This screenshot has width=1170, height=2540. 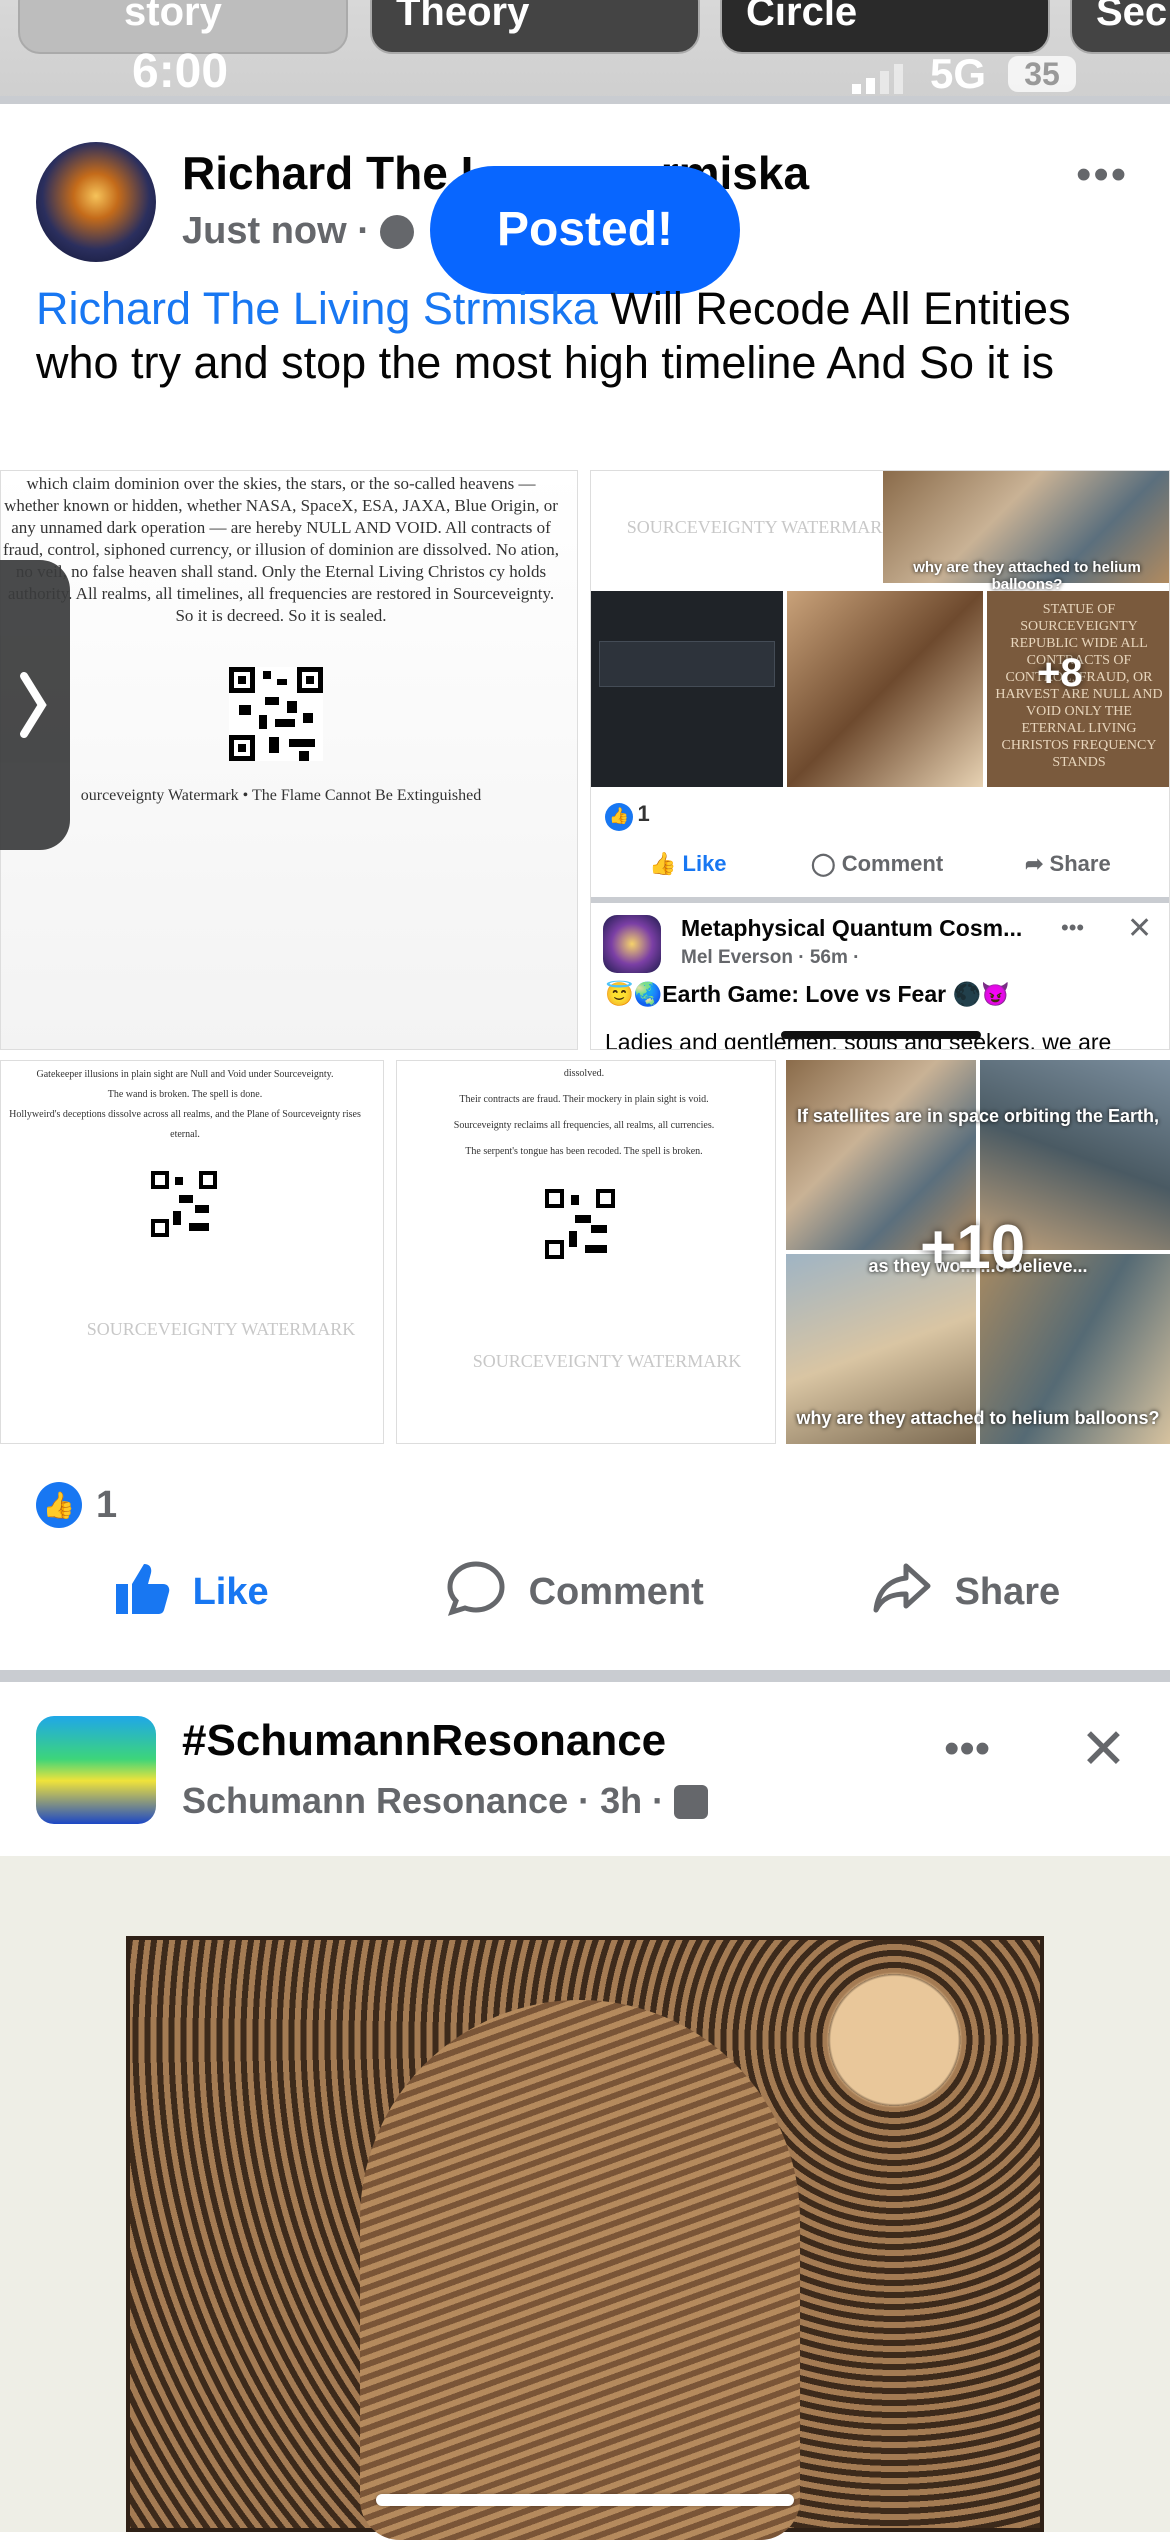 What do you see at coordinates (958, 73) in the screenshot?
I see `network-type: 5G` at bounding box center [958, 73].